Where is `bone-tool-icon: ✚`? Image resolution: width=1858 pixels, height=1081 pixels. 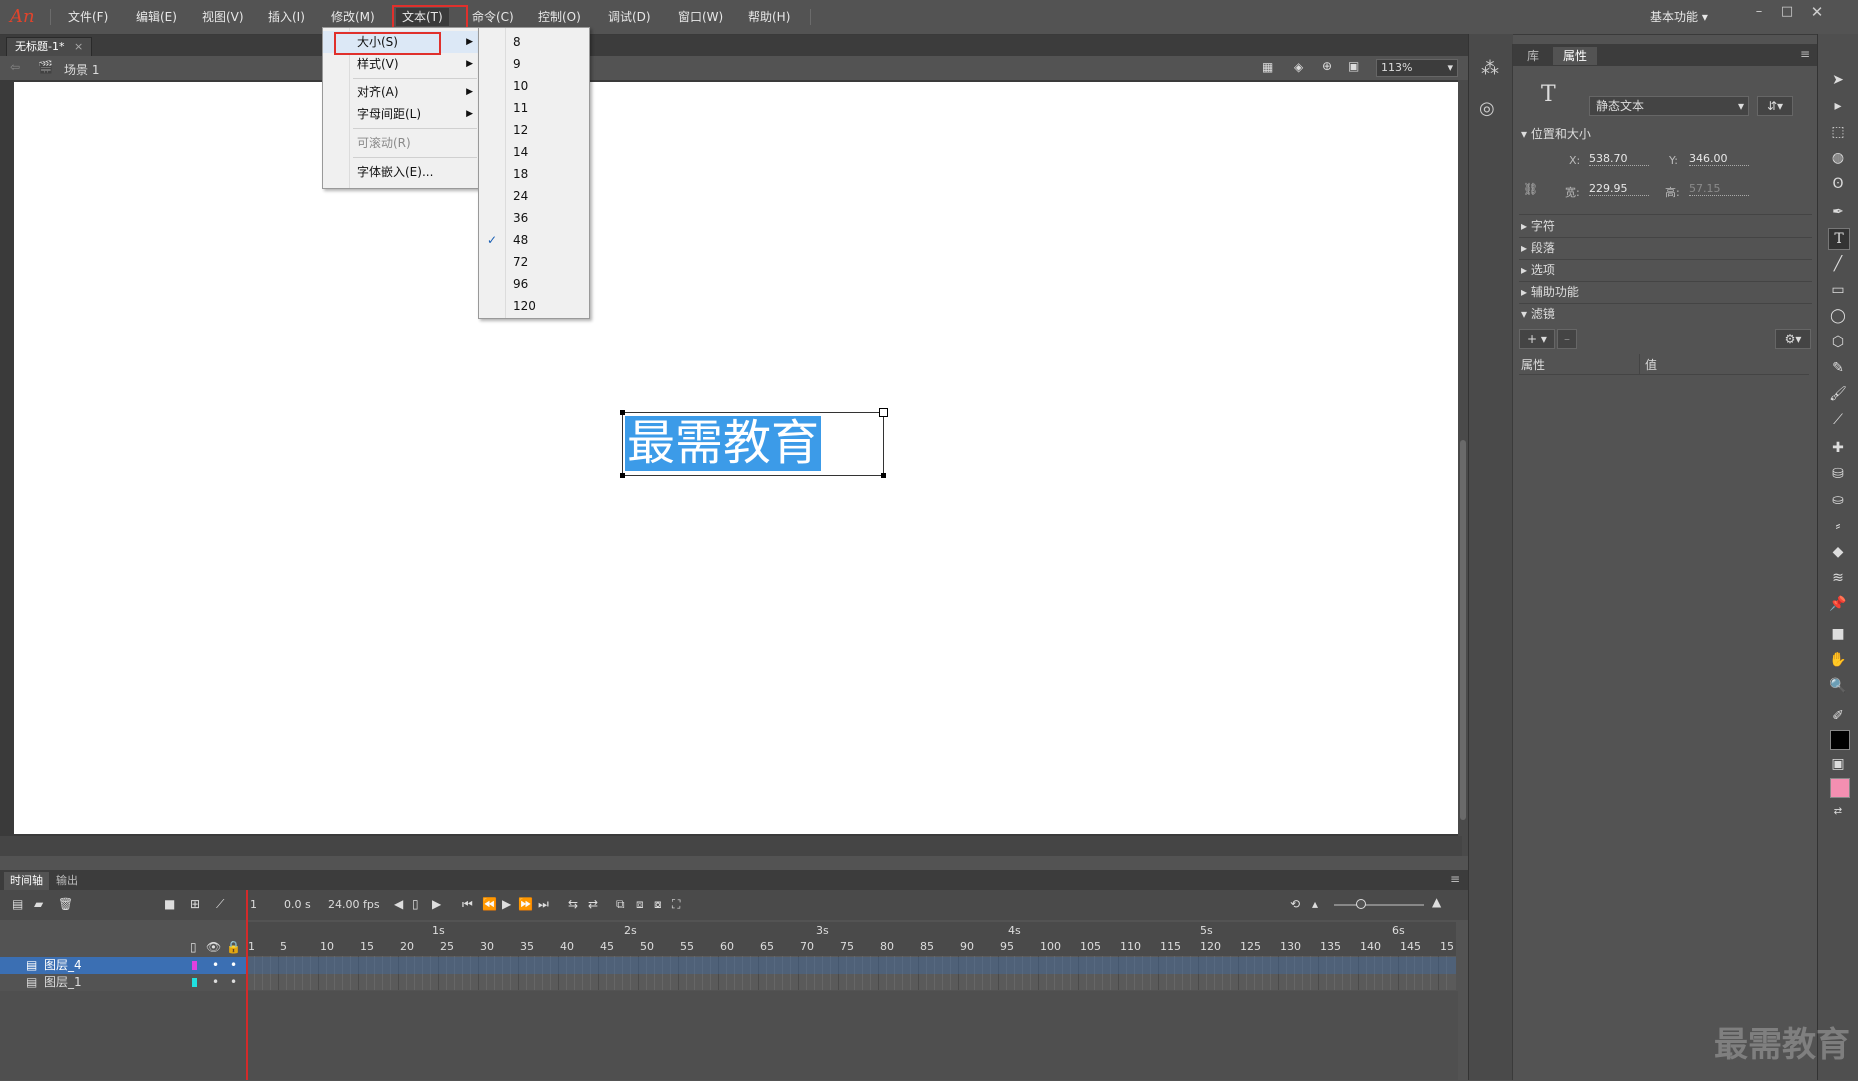
bone-tool-icon: ✚ is located at coordinates (1838, 448).